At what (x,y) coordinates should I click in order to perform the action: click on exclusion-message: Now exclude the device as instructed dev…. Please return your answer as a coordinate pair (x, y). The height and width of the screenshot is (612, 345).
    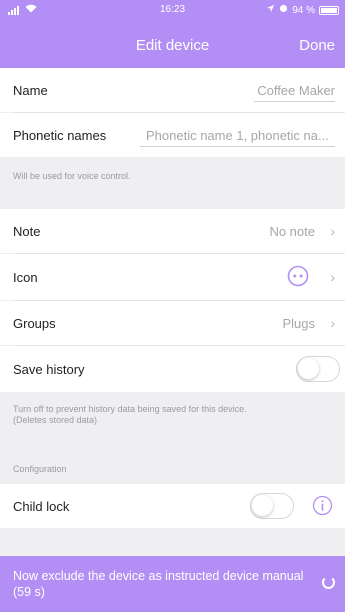
    Looking at the image, I should click on (158, 584).